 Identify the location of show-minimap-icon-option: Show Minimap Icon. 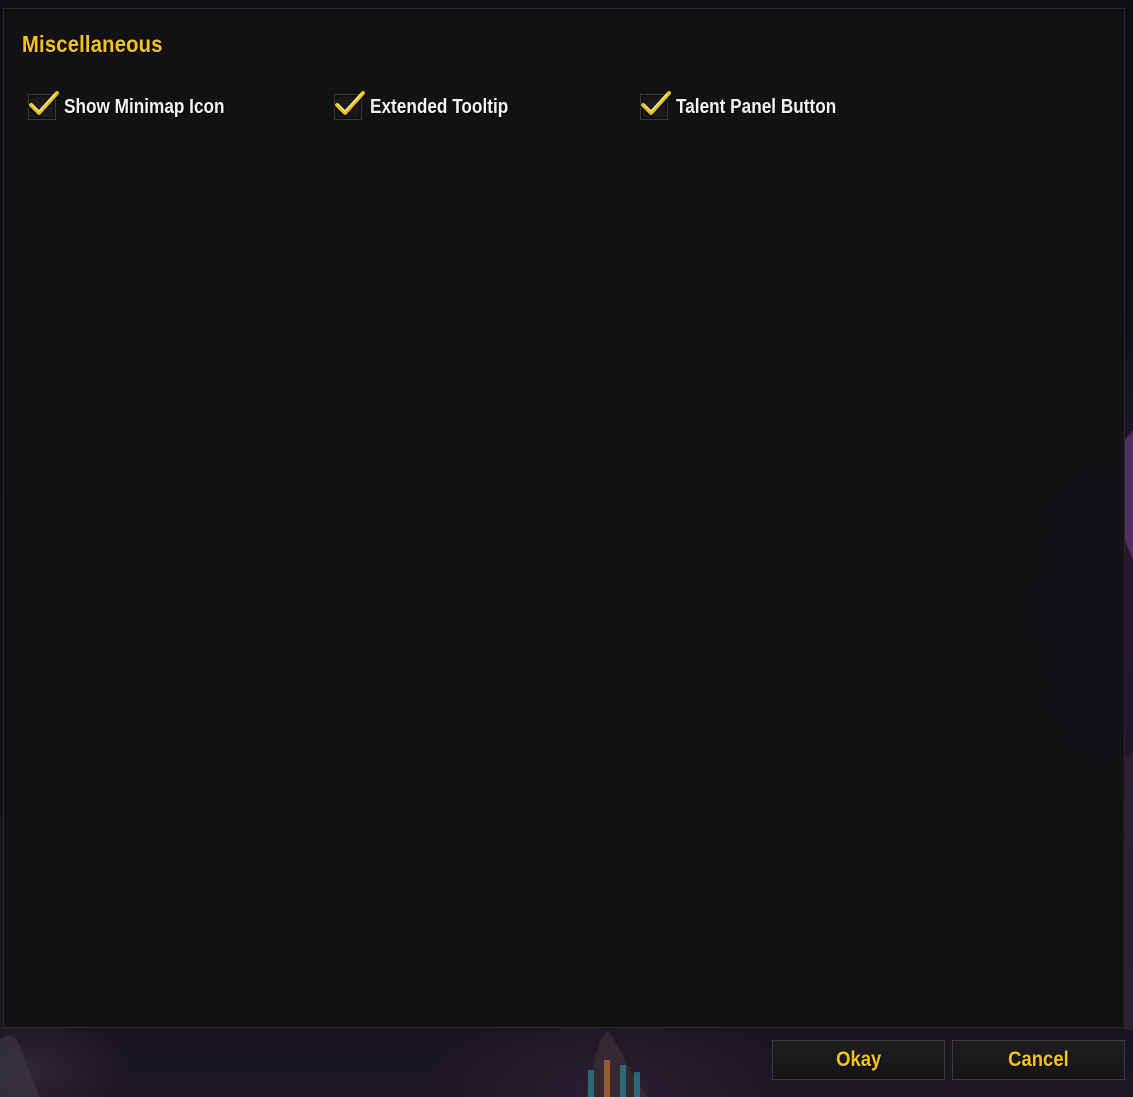
(139, 107).